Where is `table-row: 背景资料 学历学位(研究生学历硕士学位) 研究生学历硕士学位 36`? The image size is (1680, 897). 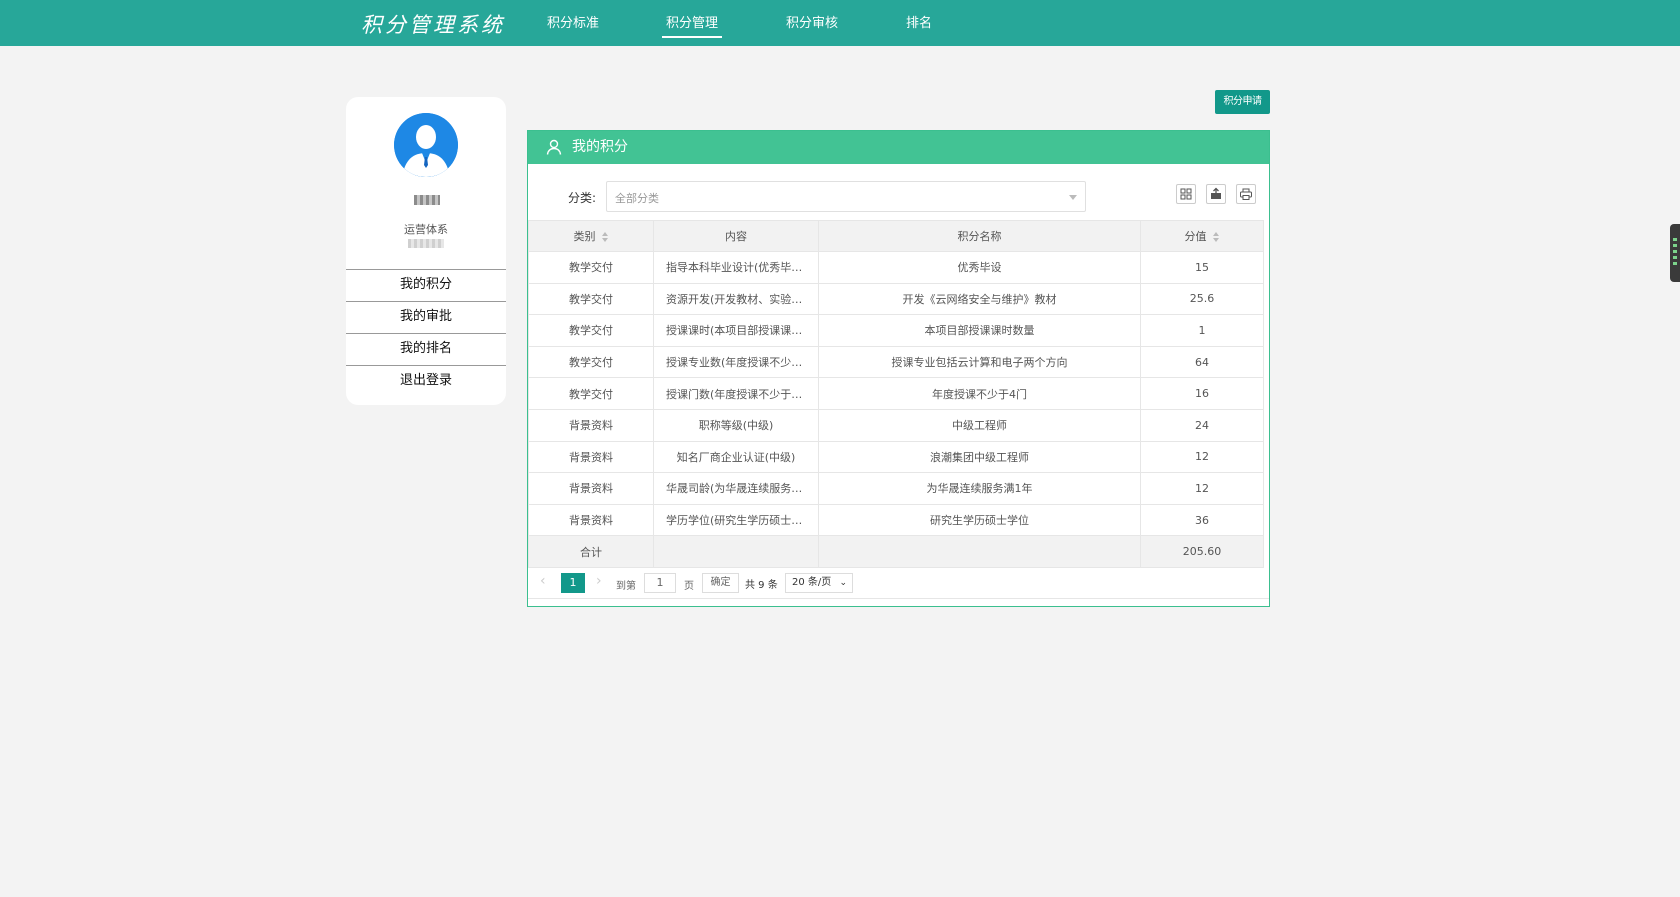 table-row: 背景资料 学历学位(研究生学历硕士学位) 研究生学历硕士学位 36 is located at coordinates (896, 520).